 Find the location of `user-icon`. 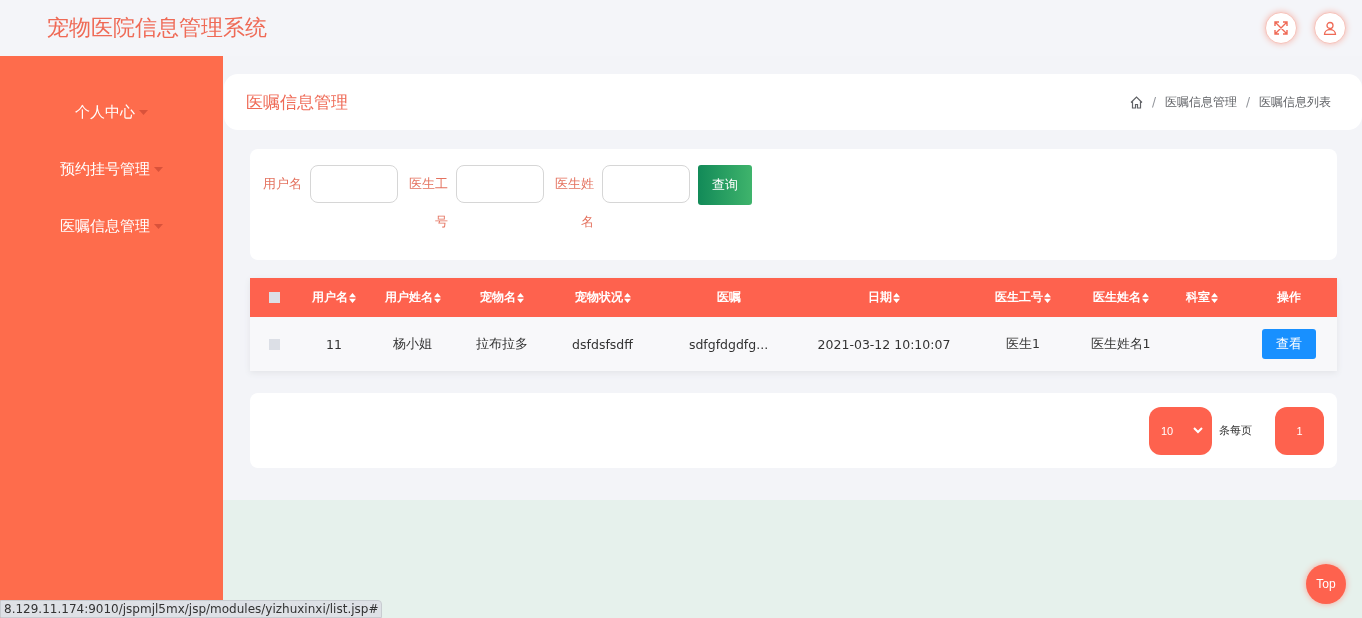

user-icon is located at coordinates (1330, 28).